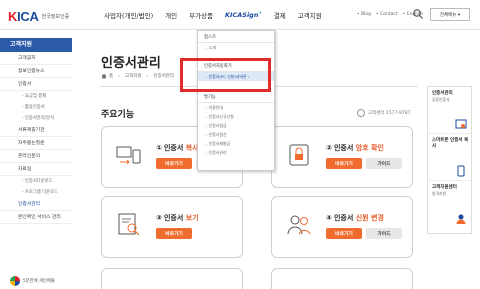 This screenshot has height=289, width=480. What do you see at coordinates (36, 169) in the screenshot?
I see `sidebar-item-resources: 자료실` at bounding box center [36, 169].